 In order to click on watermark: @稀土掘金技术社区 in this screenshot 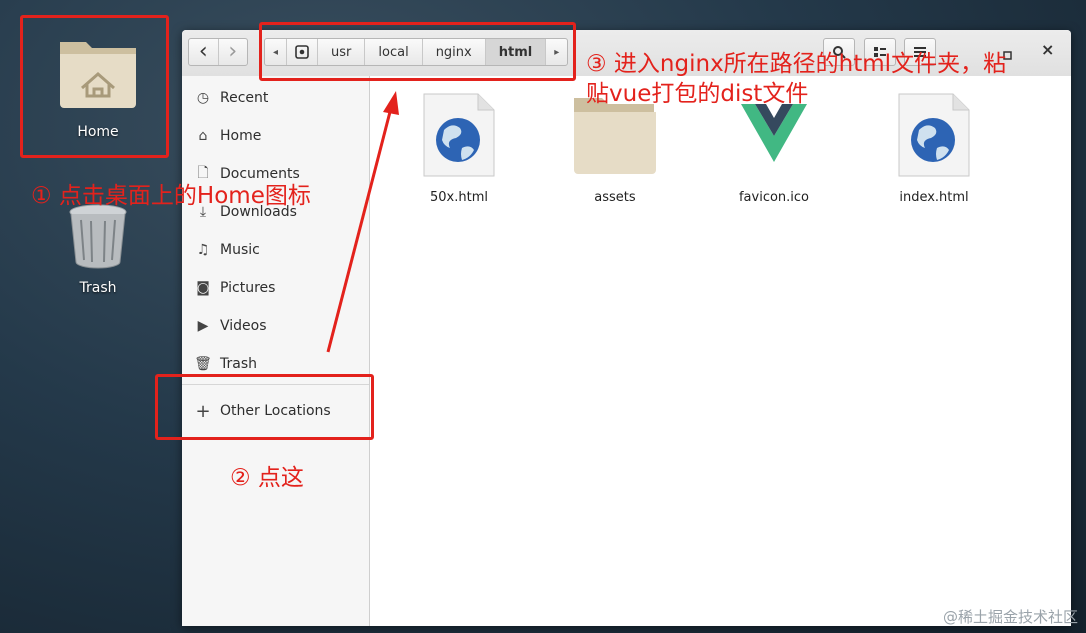, I will do `click(1010, 617)`.